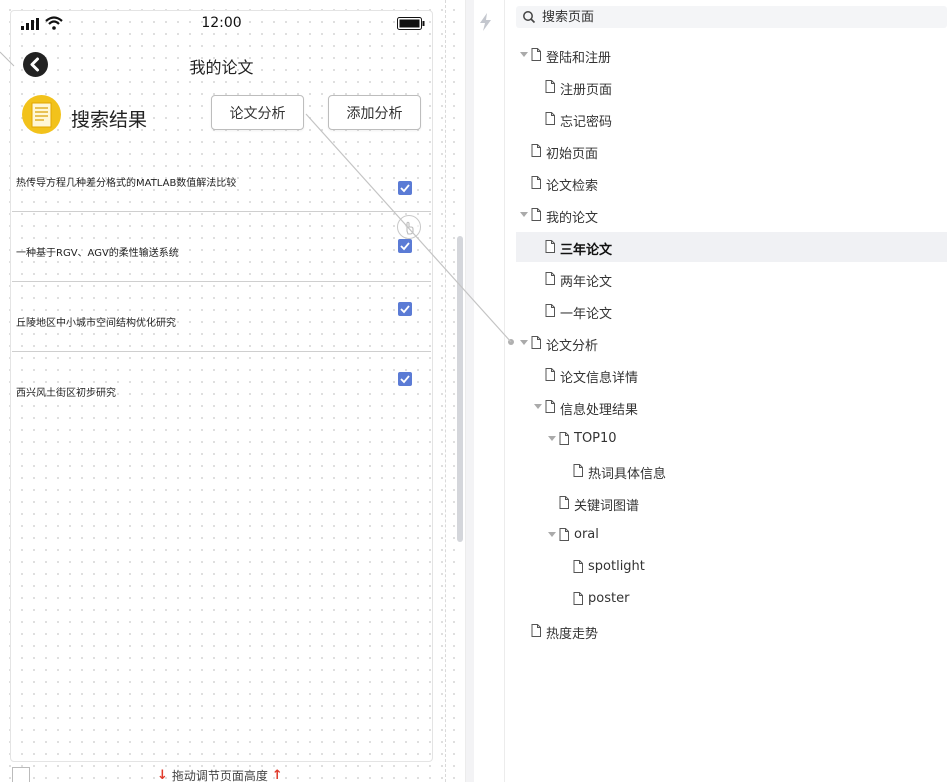 Image resolution: width=947 pixels, height=782 pixels. I want to click on tree-item: 我的论文, so click(731, 215).